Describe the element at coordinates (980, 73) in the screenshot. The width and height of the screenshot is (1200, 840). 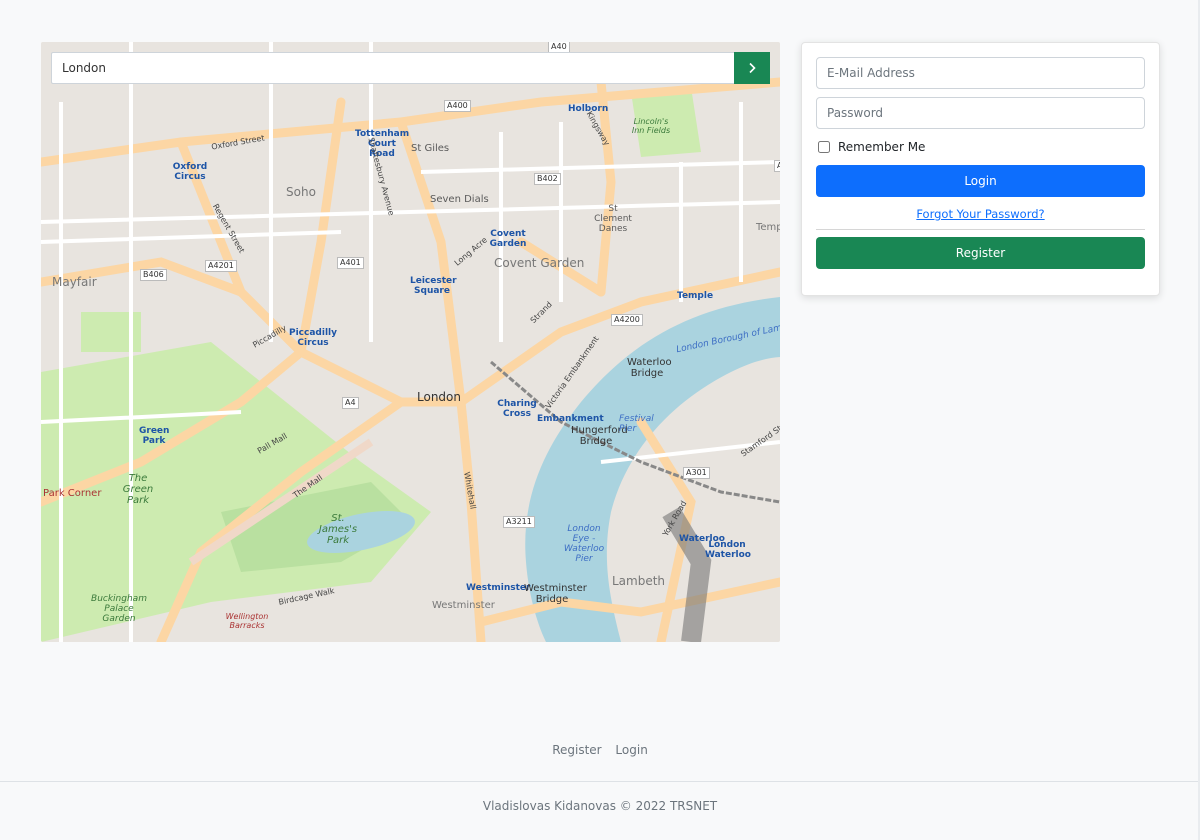
I see `email-field` at that location.